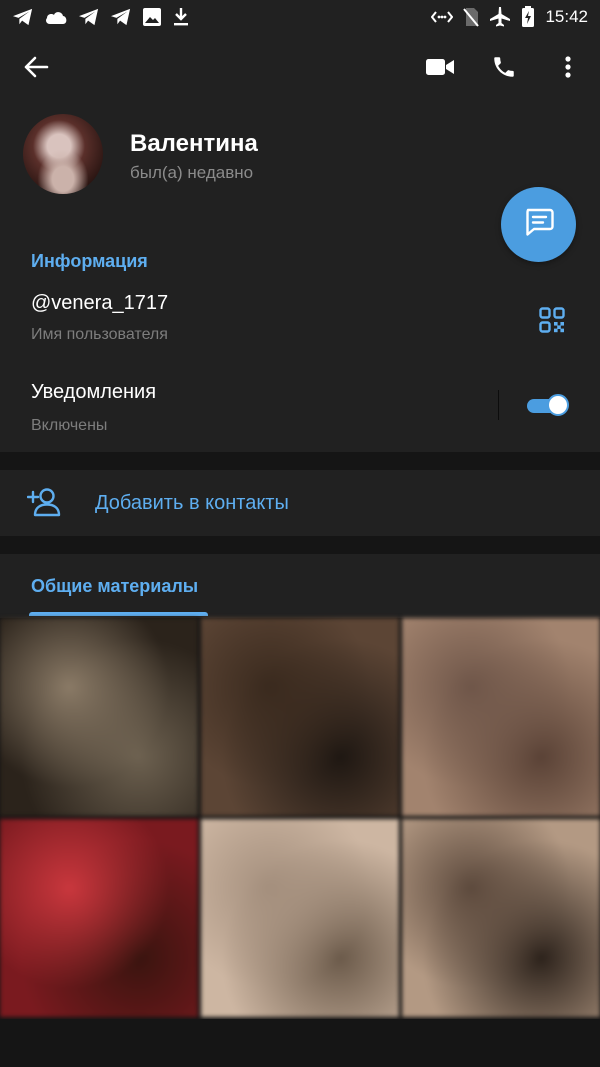  I want to click on qr-code-icon, so click(552, 322).